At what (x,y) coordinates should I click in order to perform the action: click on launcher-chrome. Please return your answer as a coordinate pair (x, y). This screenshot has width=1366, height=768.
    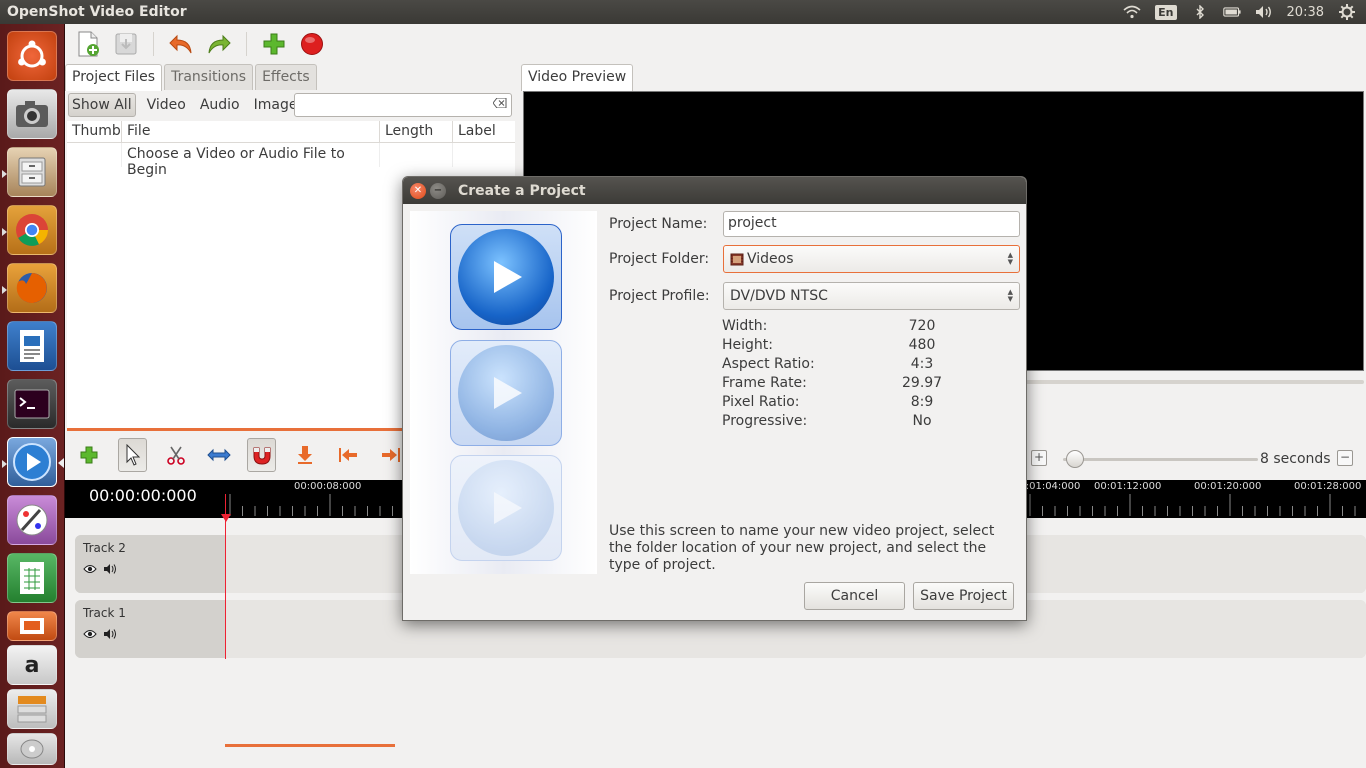
    Looking at the image, I should click on (29, 230).